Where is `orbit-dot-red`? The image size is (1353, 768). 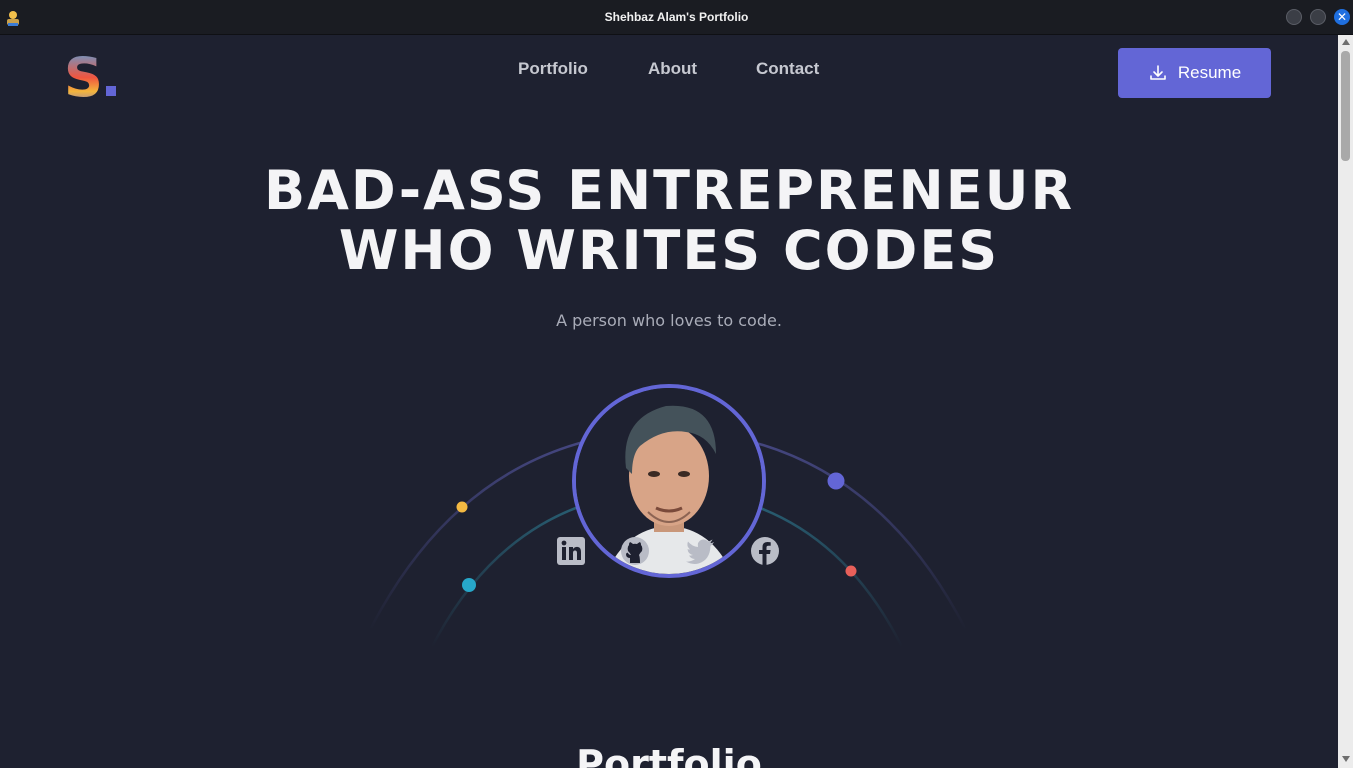 orbit-dot-red is located at coordinates (851, 571).